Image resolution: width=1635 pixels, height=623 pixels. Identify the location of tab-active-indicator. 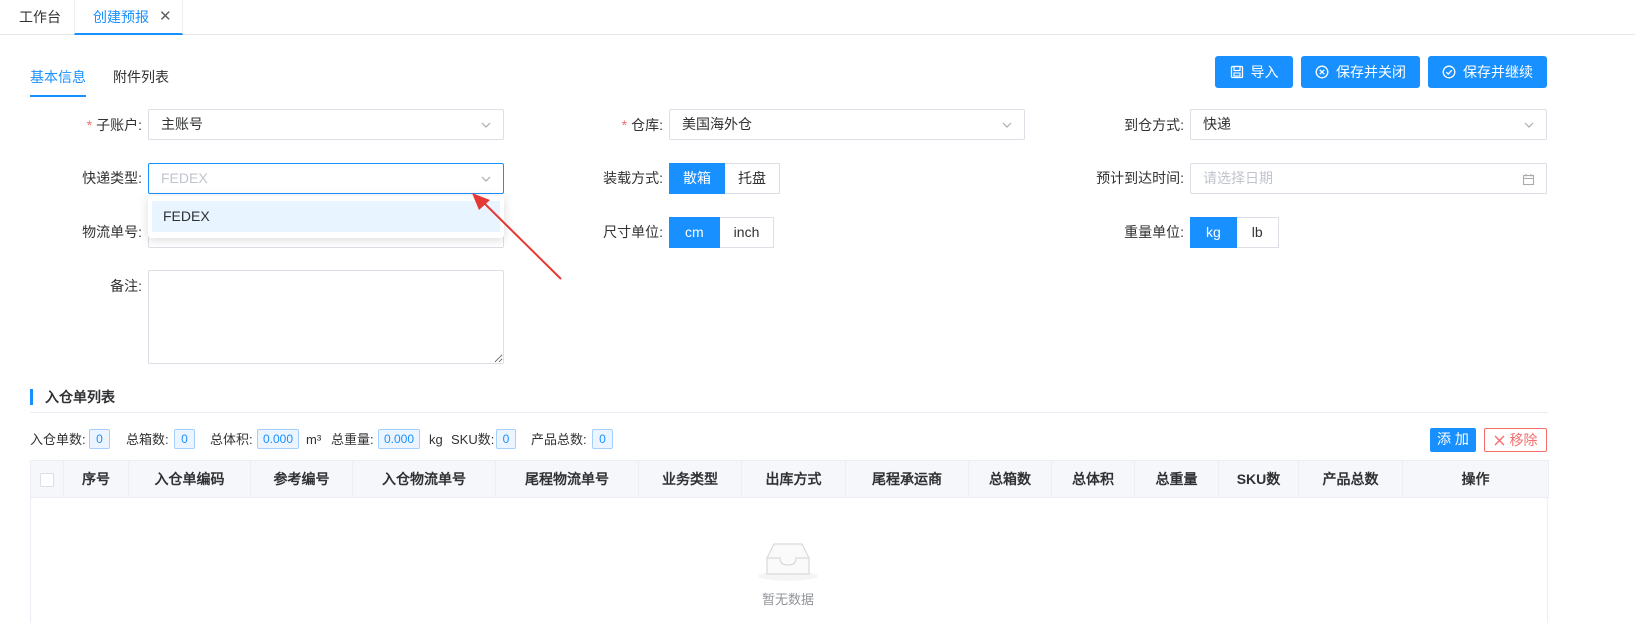
(58, 96).